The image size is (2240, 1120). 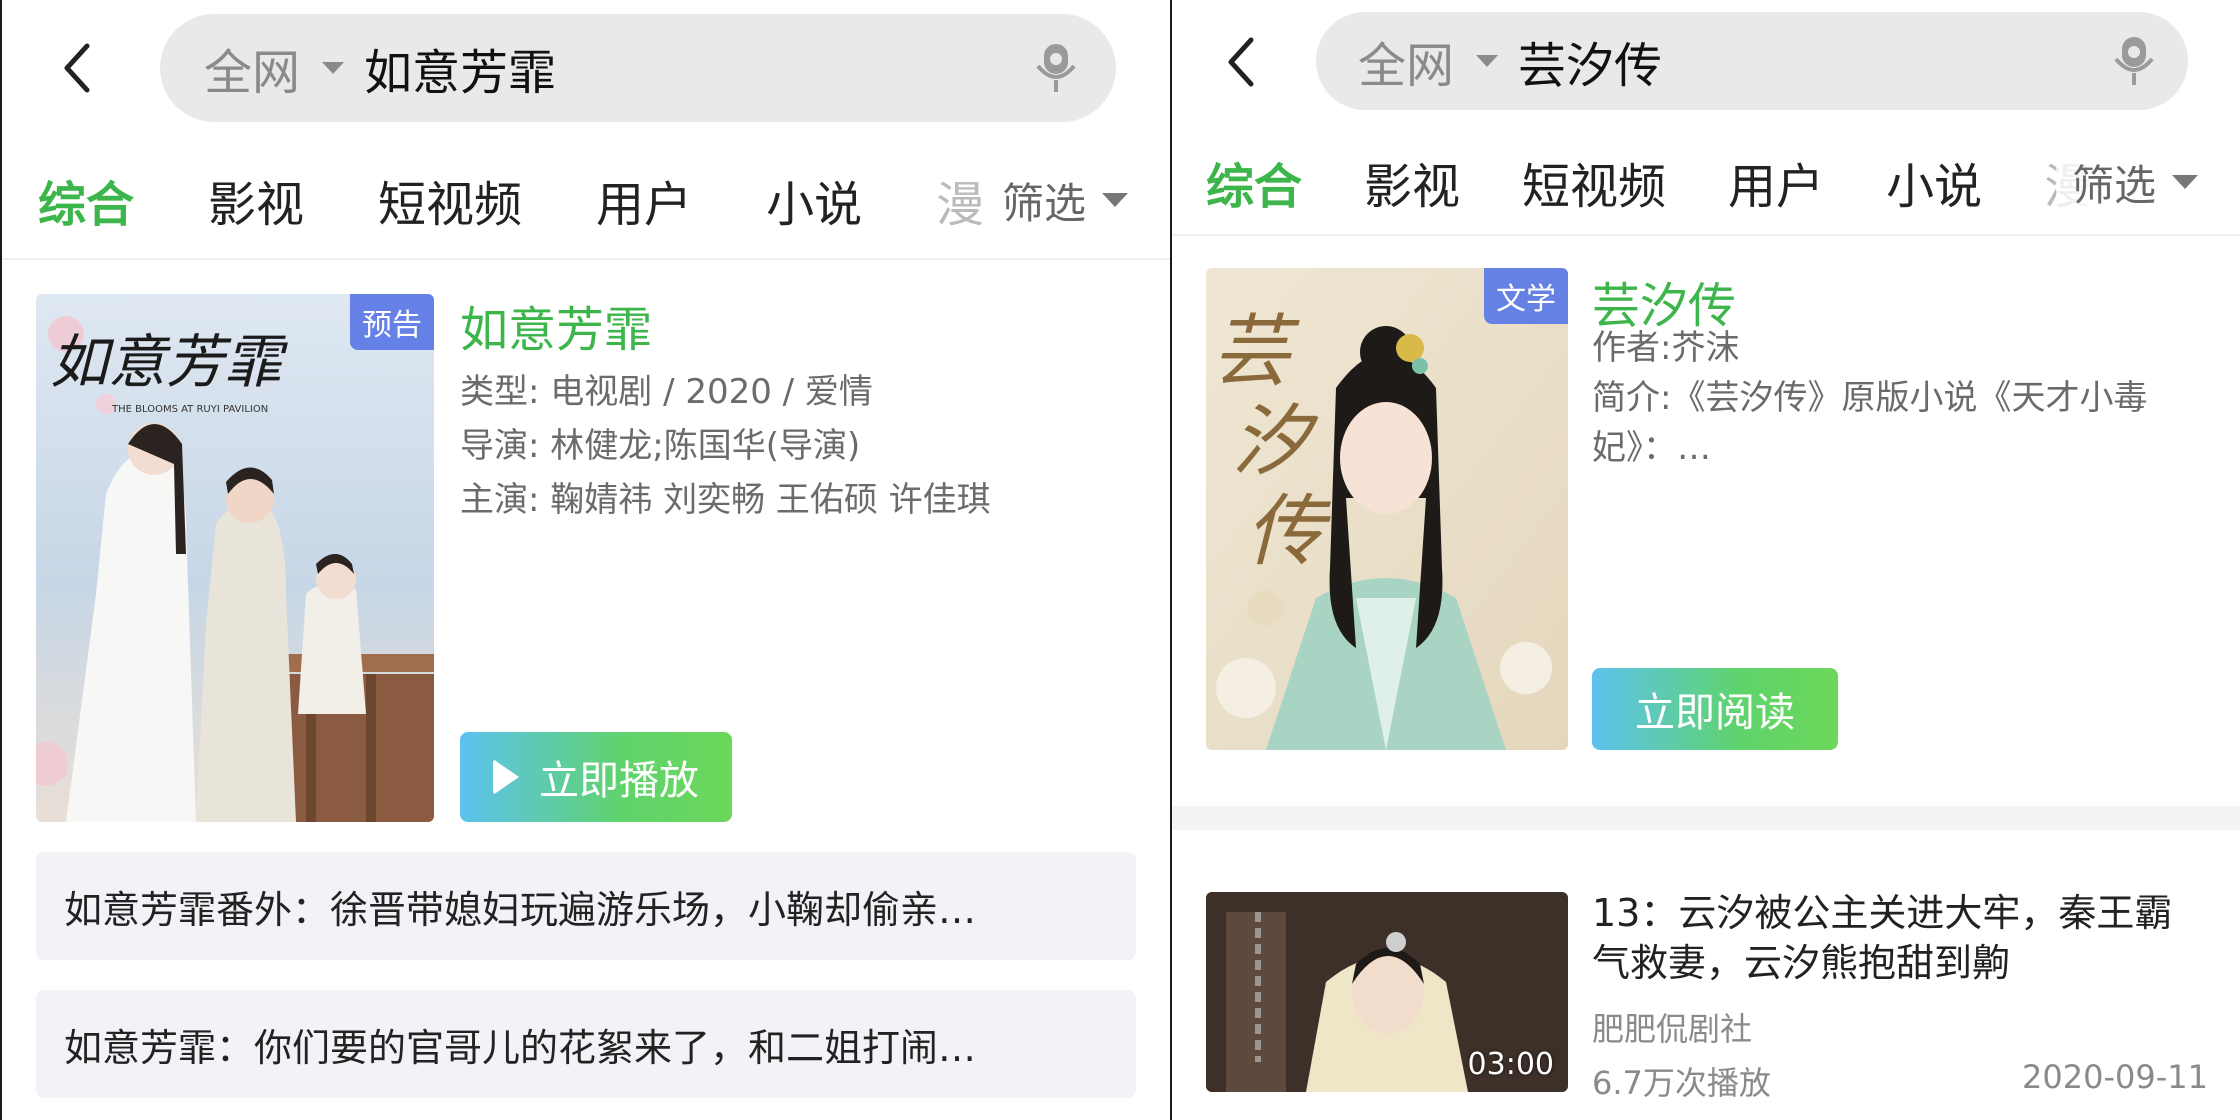 I want to click on drama-poster: 如意芳霏 THE BLOOMS AT RUYI PAVILION 预告, so click(x=235, y=558).